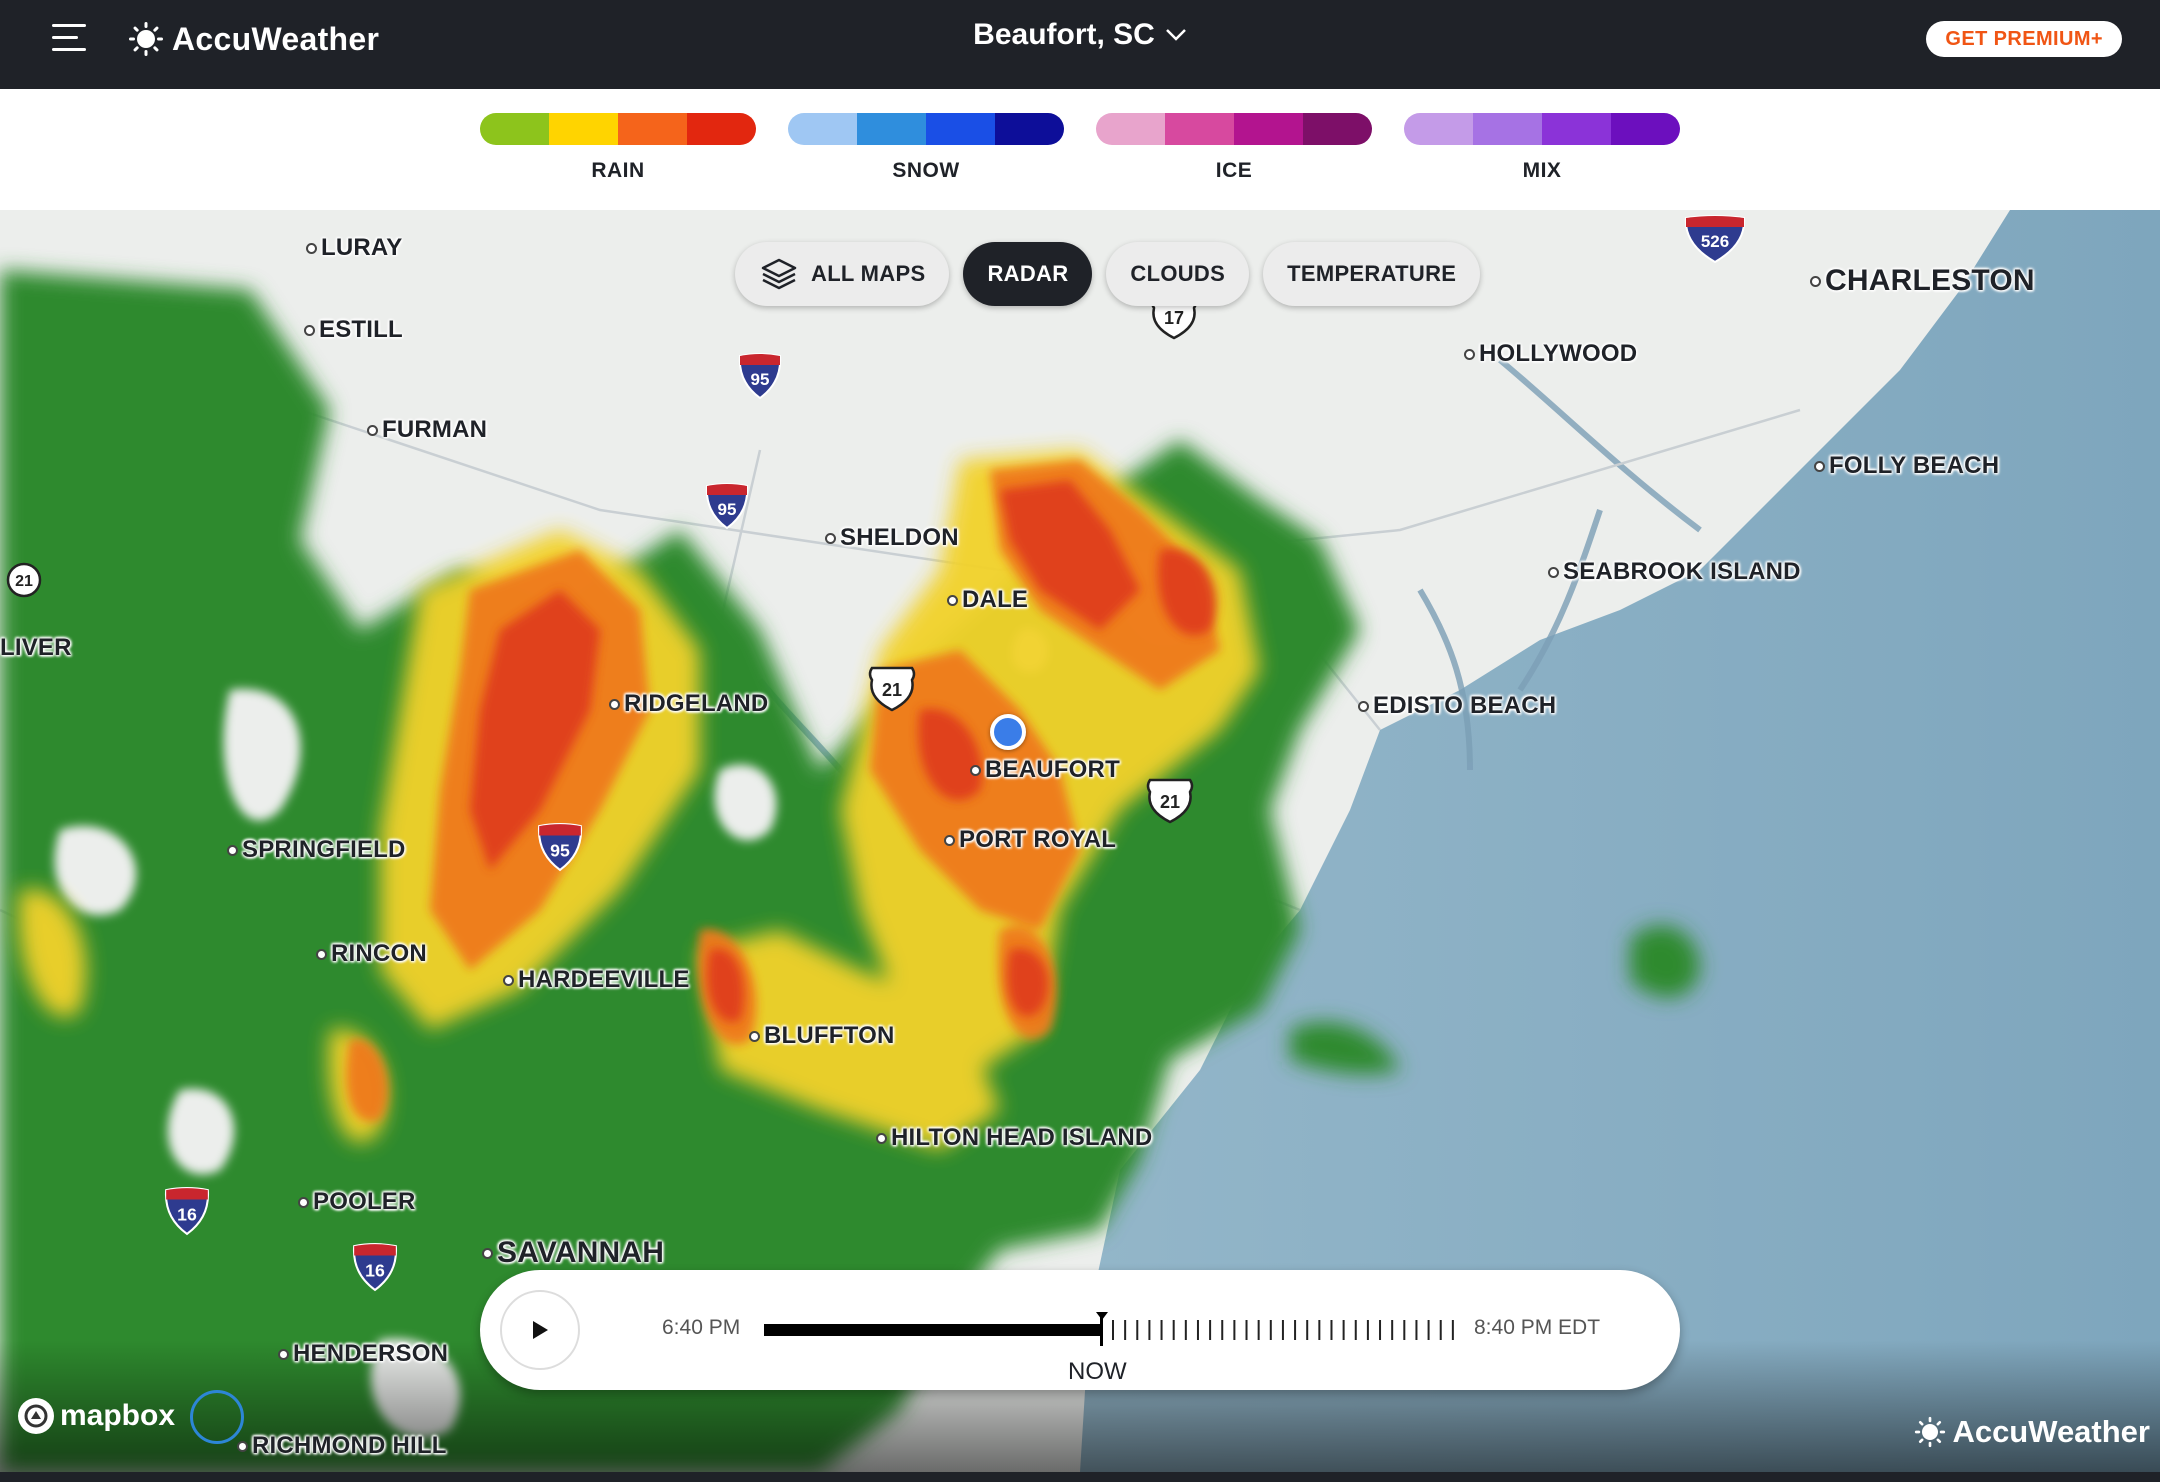  What do you see at coordinates (926, 170) in the screenshot?
I see `legend-label-snow: SNOW` at bounding box center [926, 170].